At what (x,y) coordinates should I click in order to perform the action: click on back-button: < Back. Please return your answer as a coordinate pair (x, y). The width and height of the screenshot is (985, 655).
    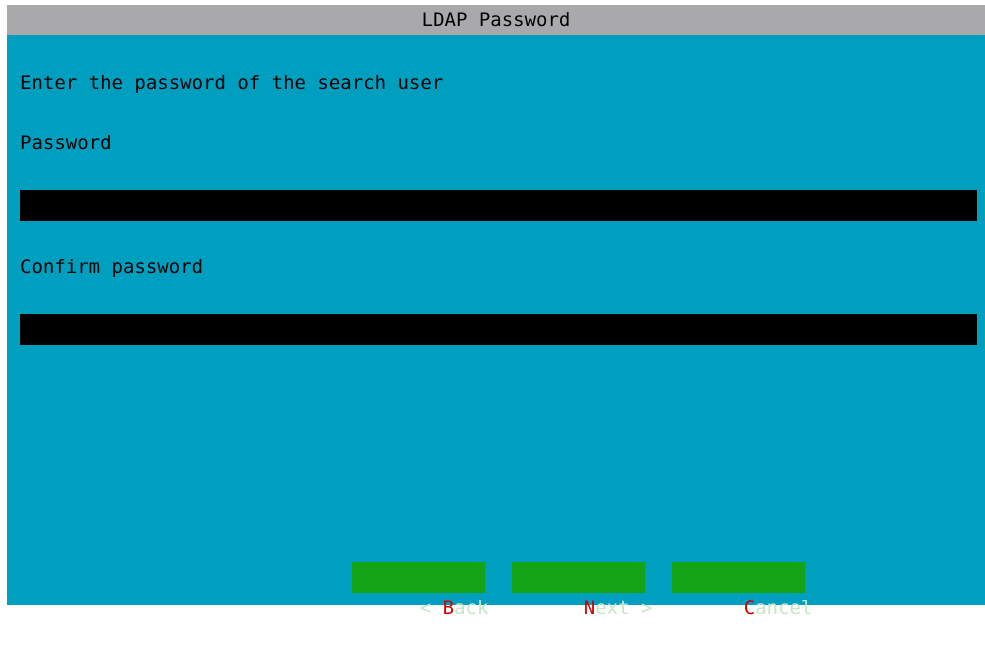
    Looking at the image, I should click on (420, 590).